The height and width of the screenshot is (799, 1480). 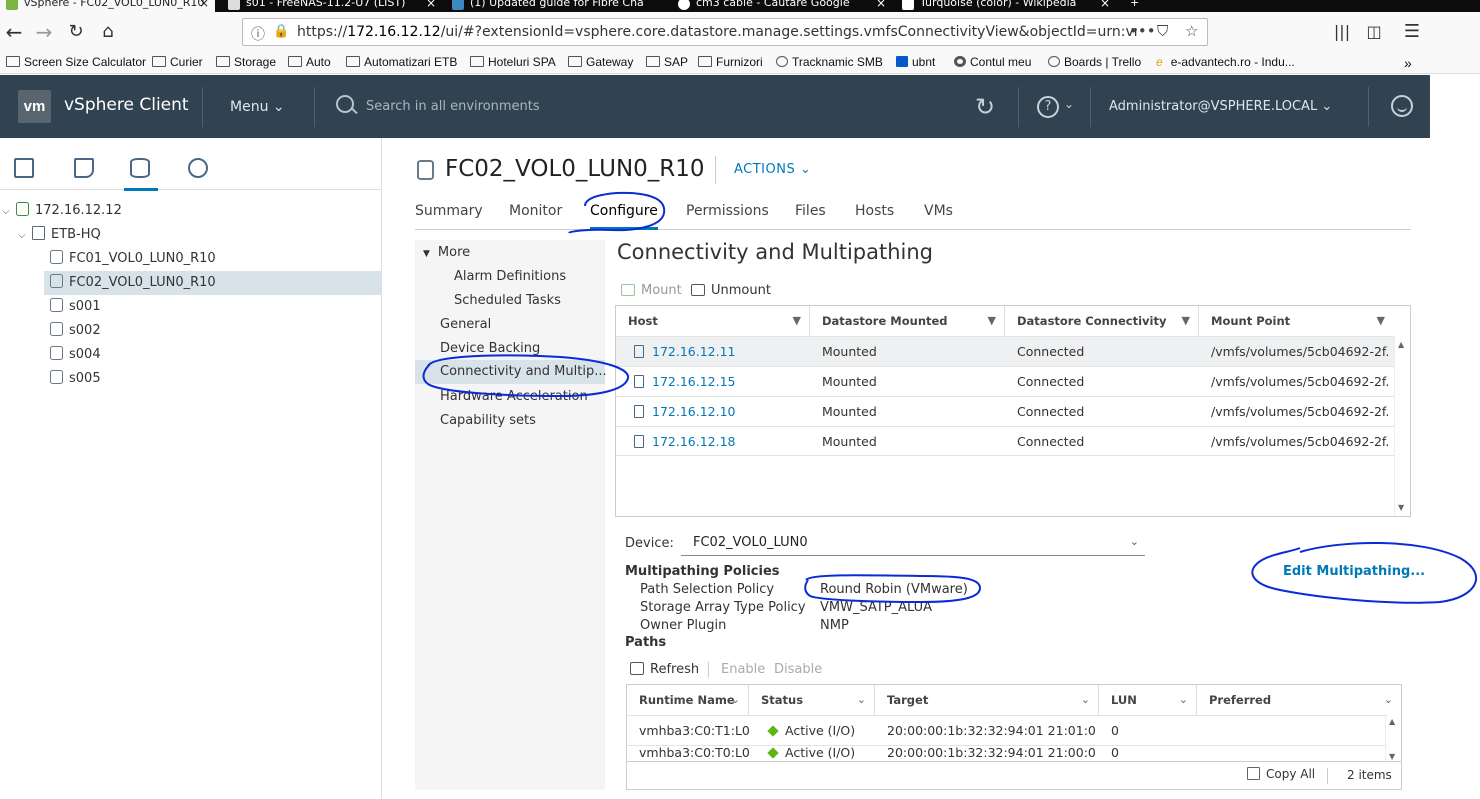 I want to click on hosts-and-clusters-icon, so click(x=24, y=168).